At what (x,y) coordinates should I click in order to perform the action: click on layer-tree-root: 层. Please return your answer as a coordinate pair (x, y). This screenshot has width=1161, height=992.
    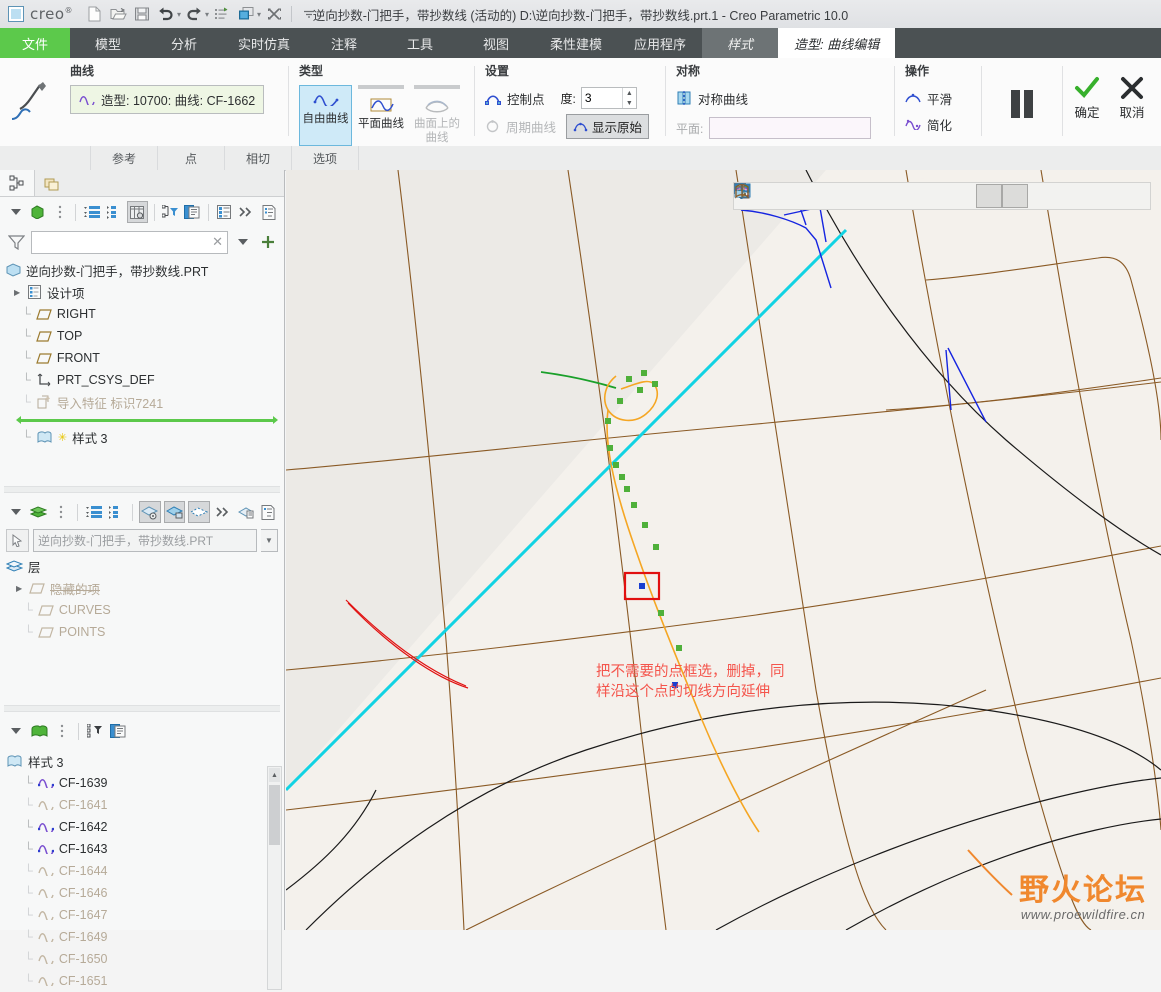
    Looking at the image, I should click on (145, 566).